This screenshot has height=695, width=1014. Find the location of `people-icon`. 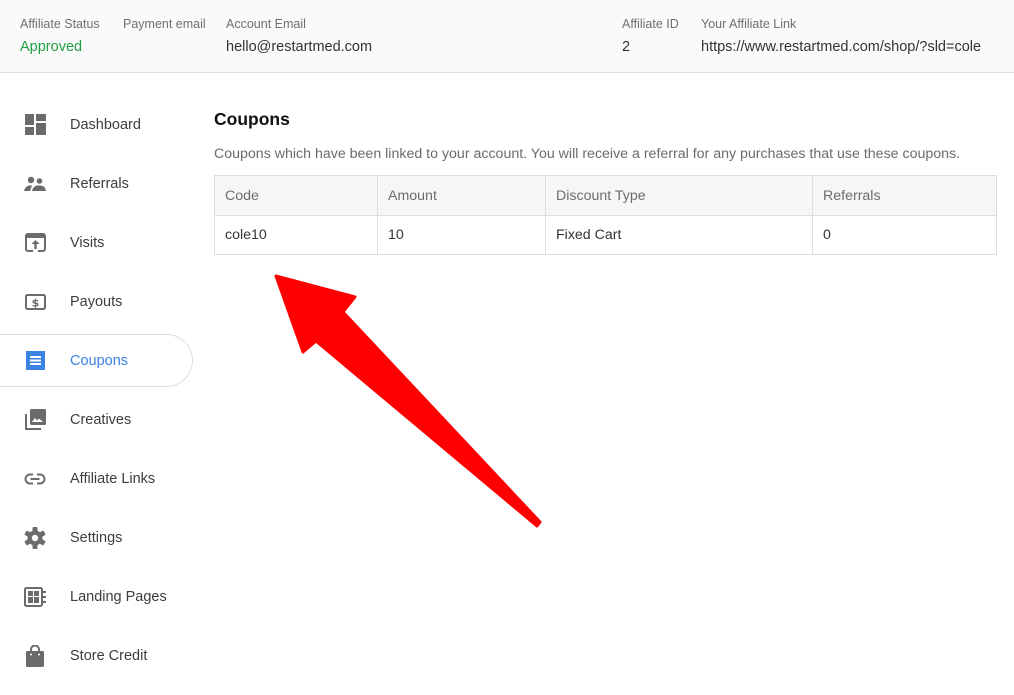

people-icon is located at coordinates (35, 184).